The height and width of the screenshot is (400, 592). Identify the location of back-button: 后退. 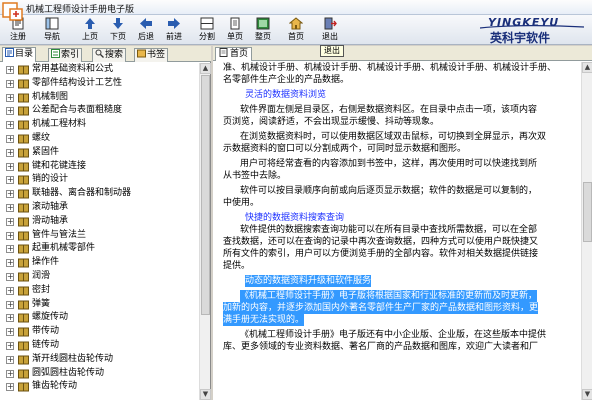
(146, 30).